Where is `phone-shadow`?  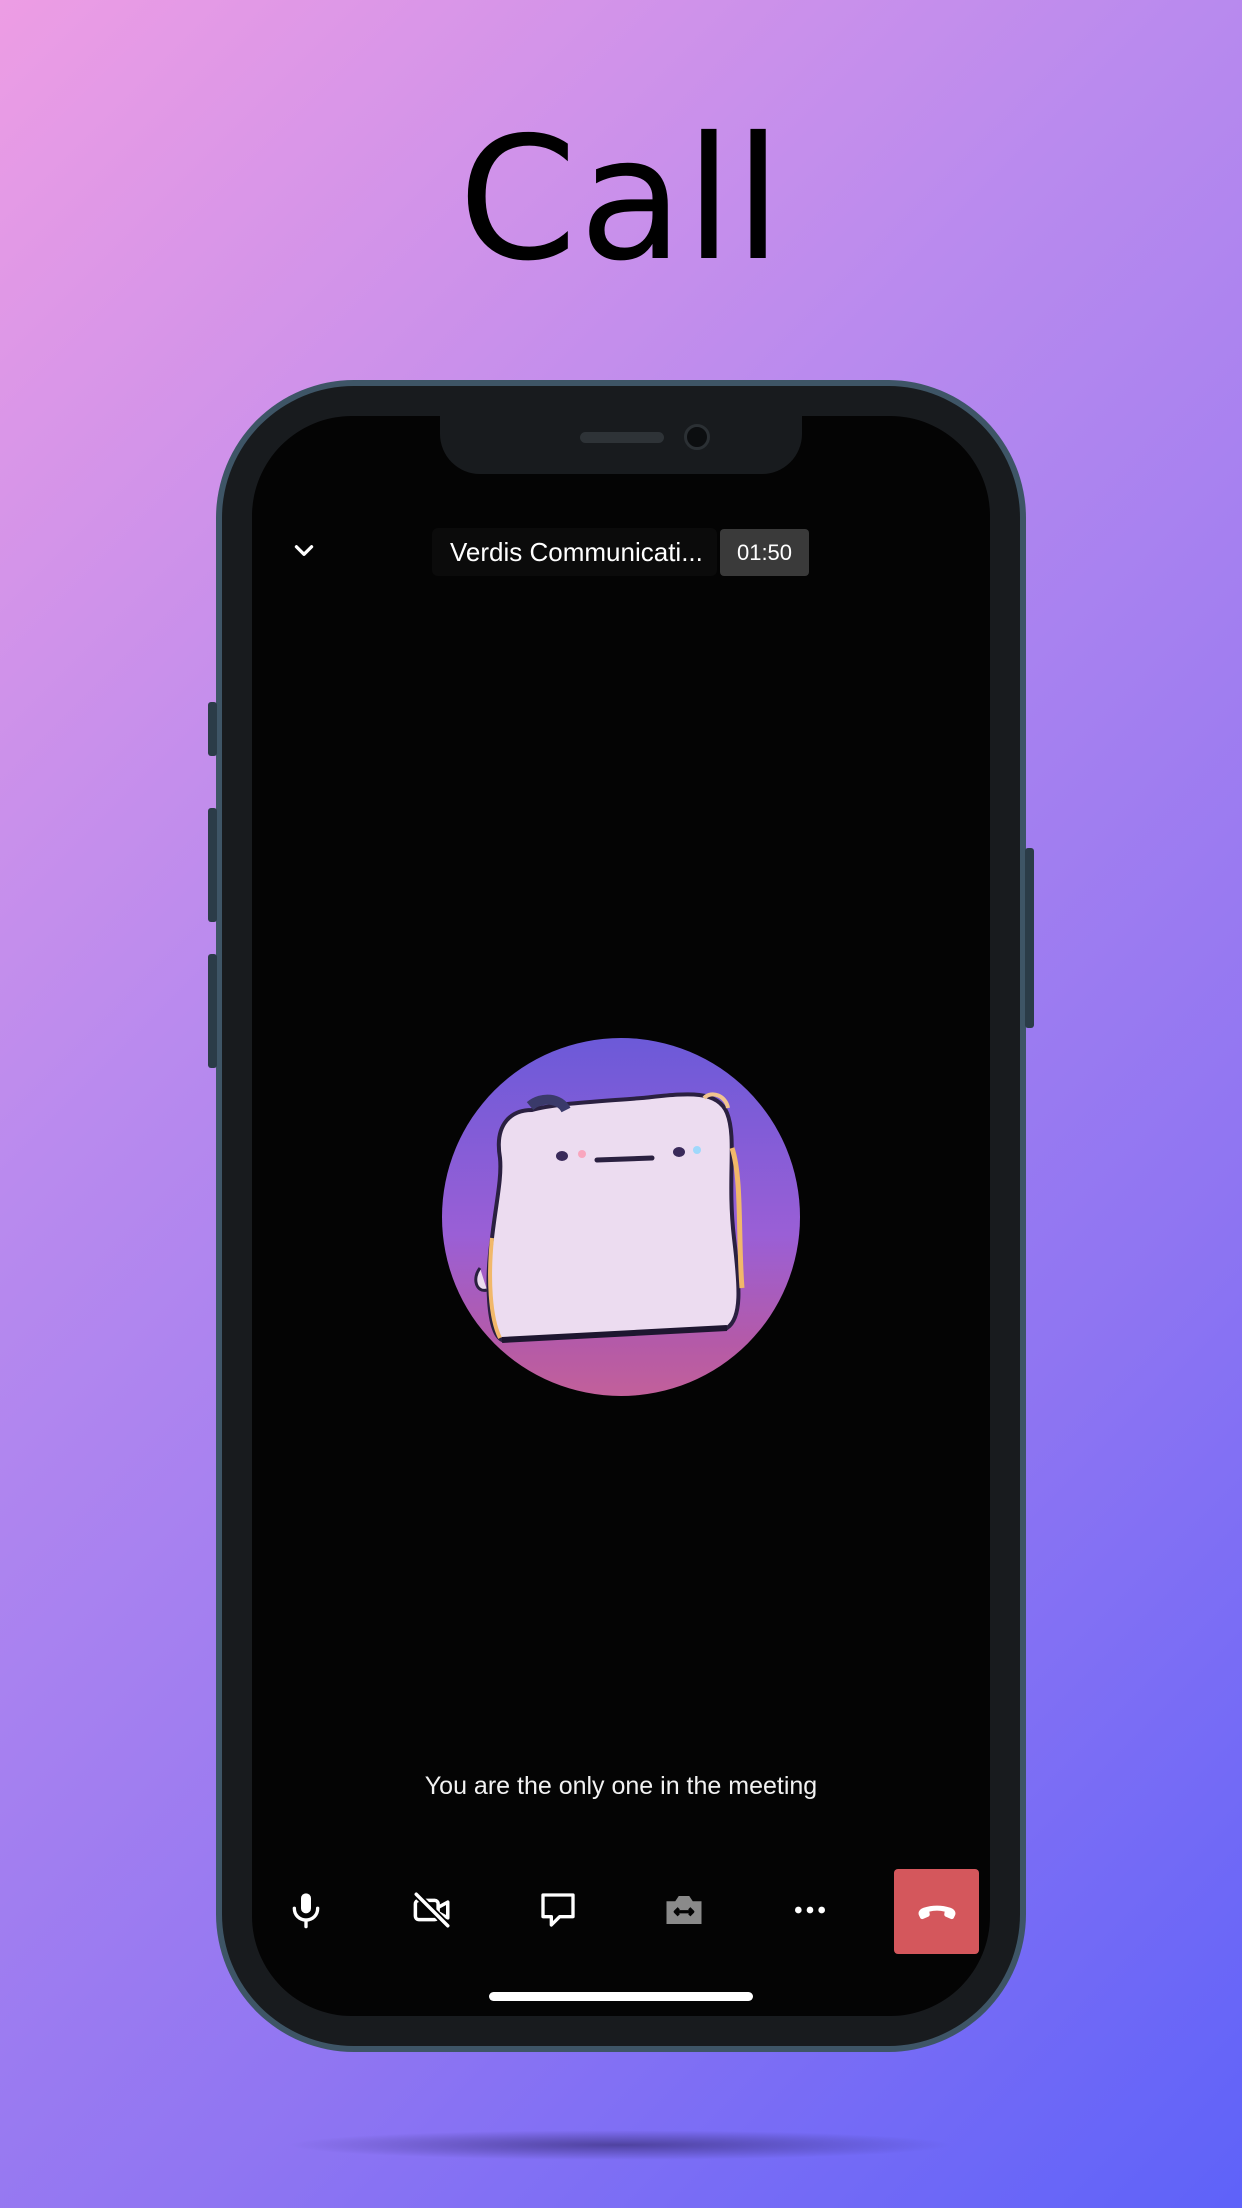 phone-shadow is located at coordinates (620, 2145).